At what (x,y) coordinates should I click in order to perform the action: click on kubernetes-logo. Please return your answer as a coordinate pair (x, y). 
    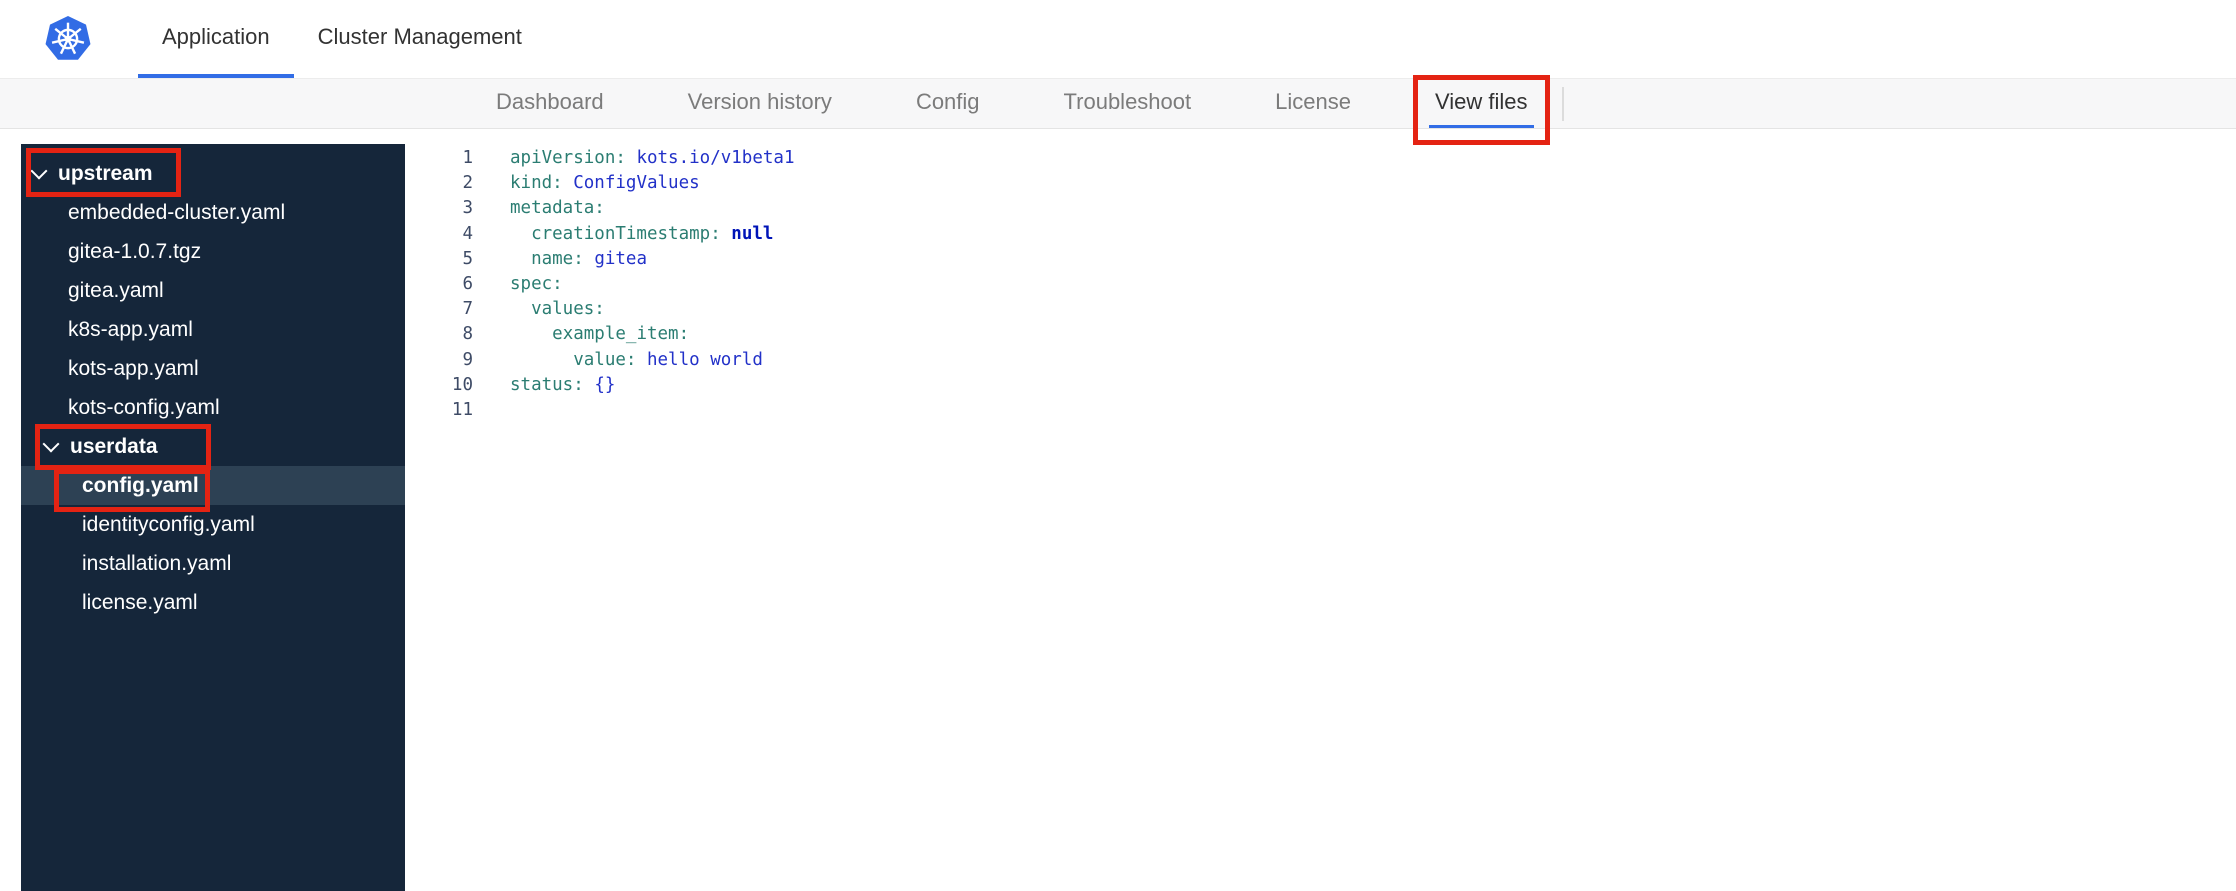
    Looking at the image, I should click on (68, 39).